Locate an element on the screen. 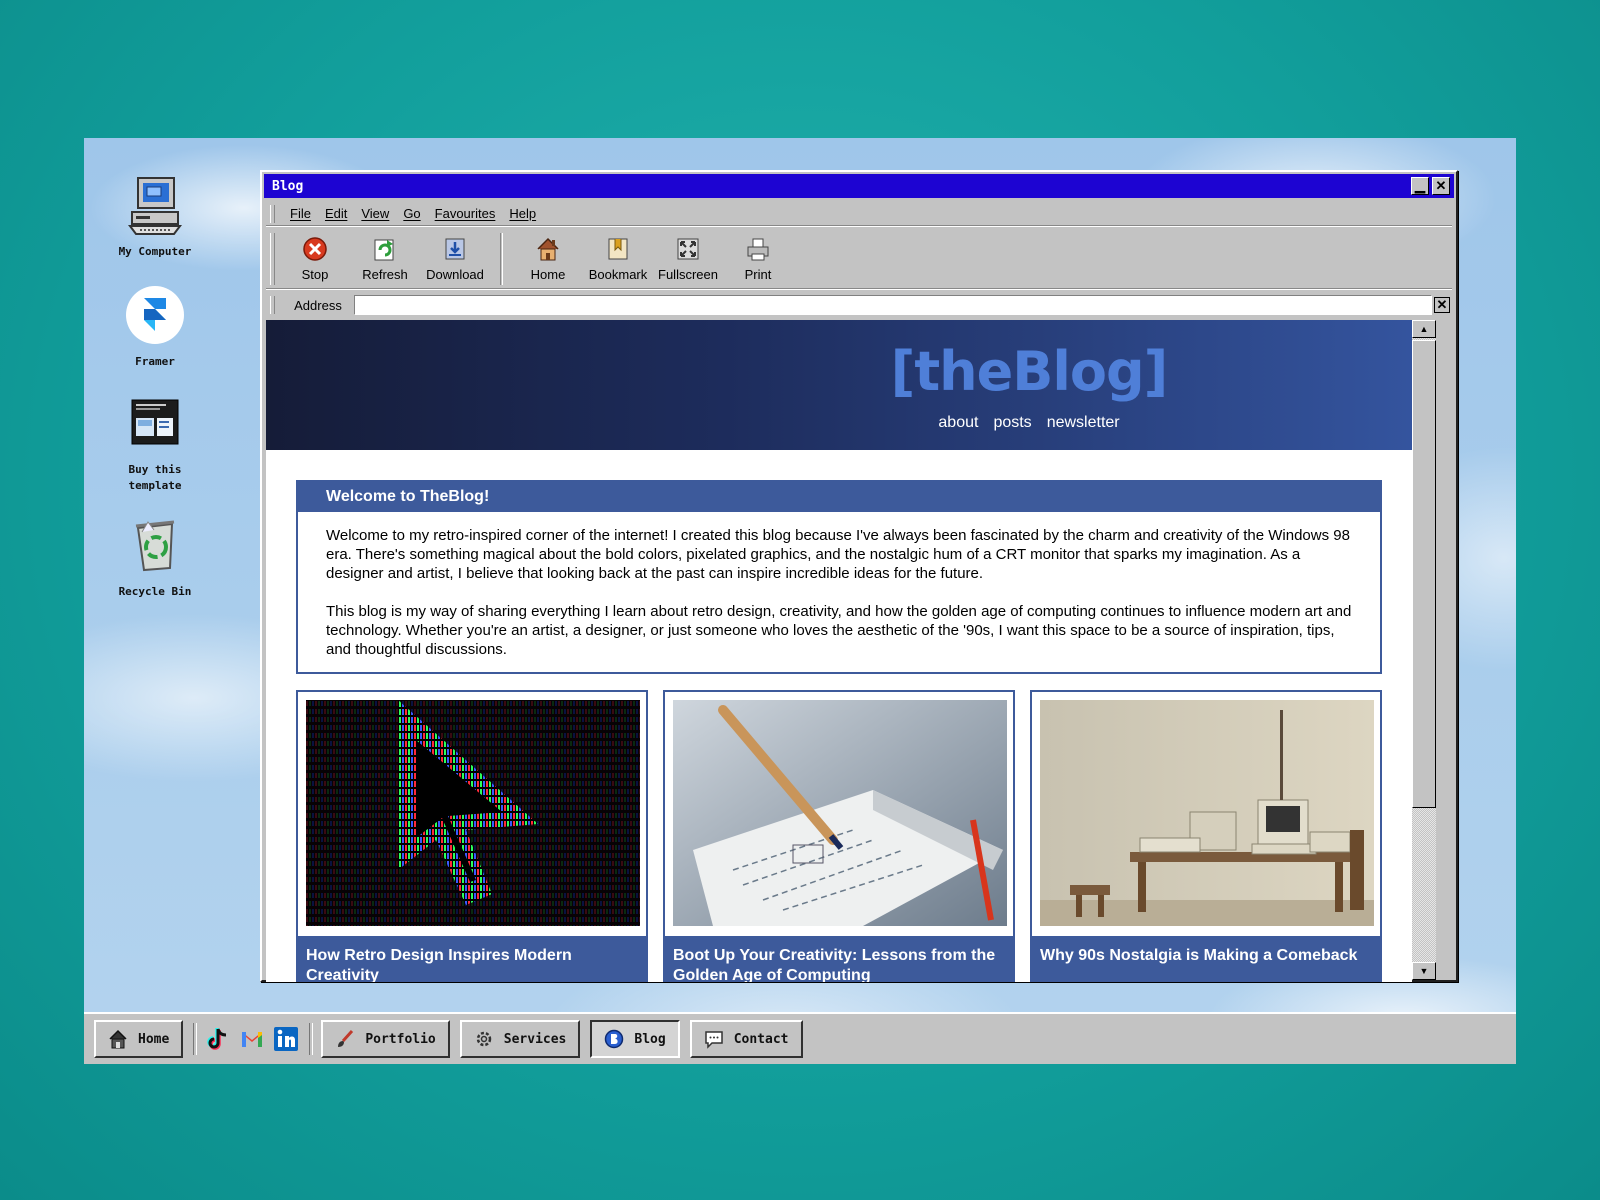 The image size is (1600, 1200). address-label: Address is located at coordinates (318, 305).